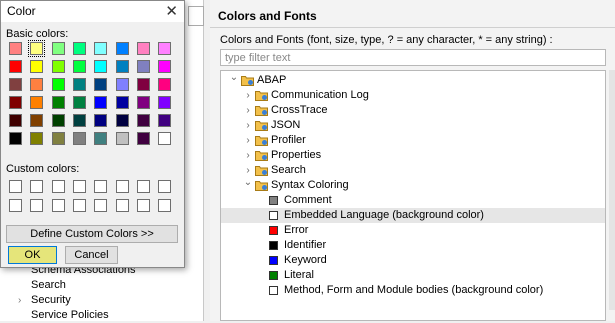 This screenshot has width=615, height=323. I want to click on tree-item: Identifier, so click(413, 245).